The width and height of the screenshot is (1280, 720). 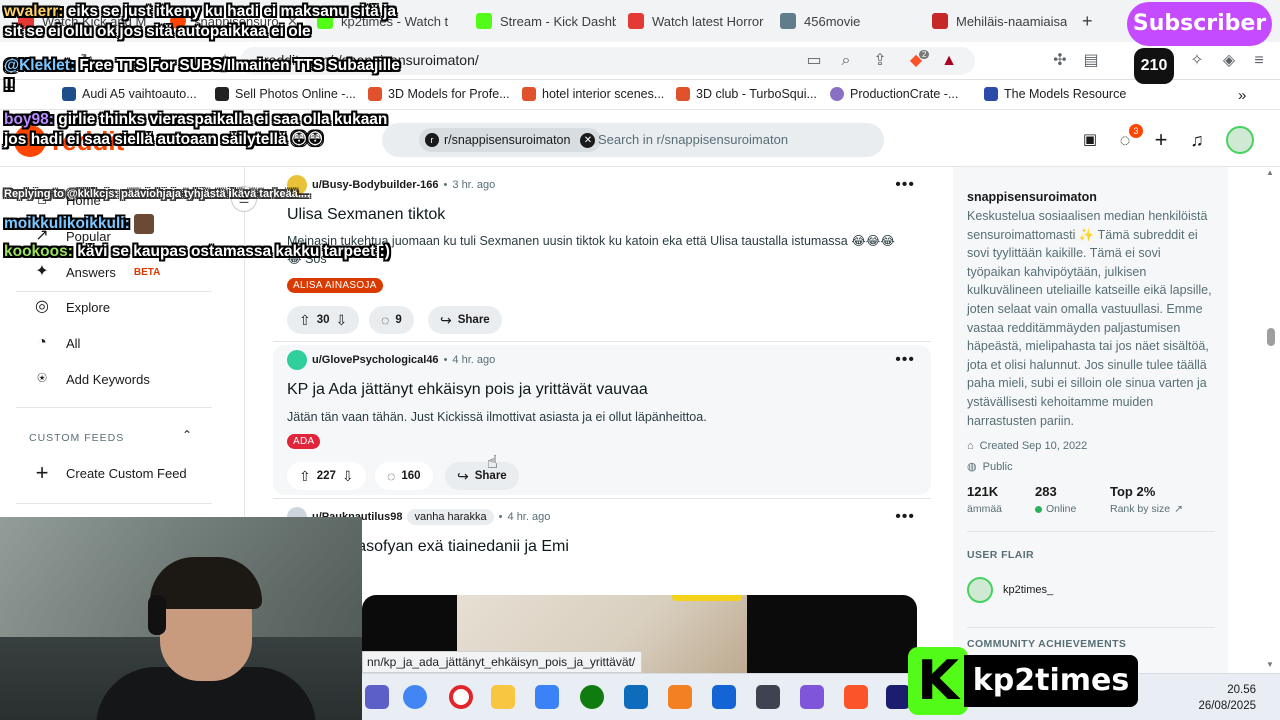 What do you see at coordinates (1240, 140) in the screenshot?
I see `user-avatar` at bounding box center [1240, 140].